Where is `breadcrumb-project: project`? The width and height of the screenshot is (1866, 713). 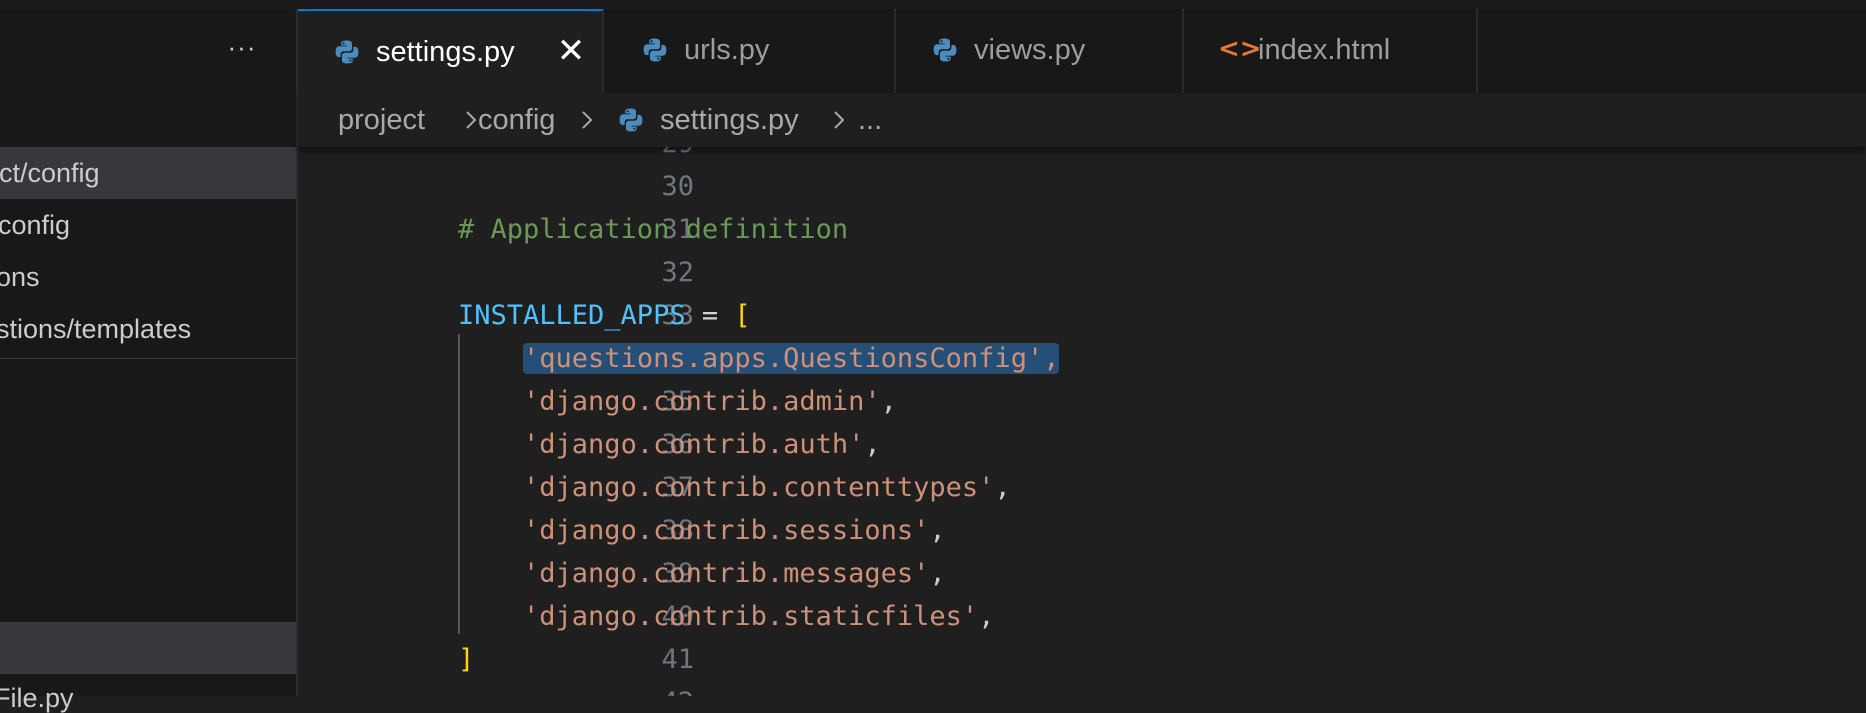 breadcrumb-project: project is located at coordinates (381, 120).